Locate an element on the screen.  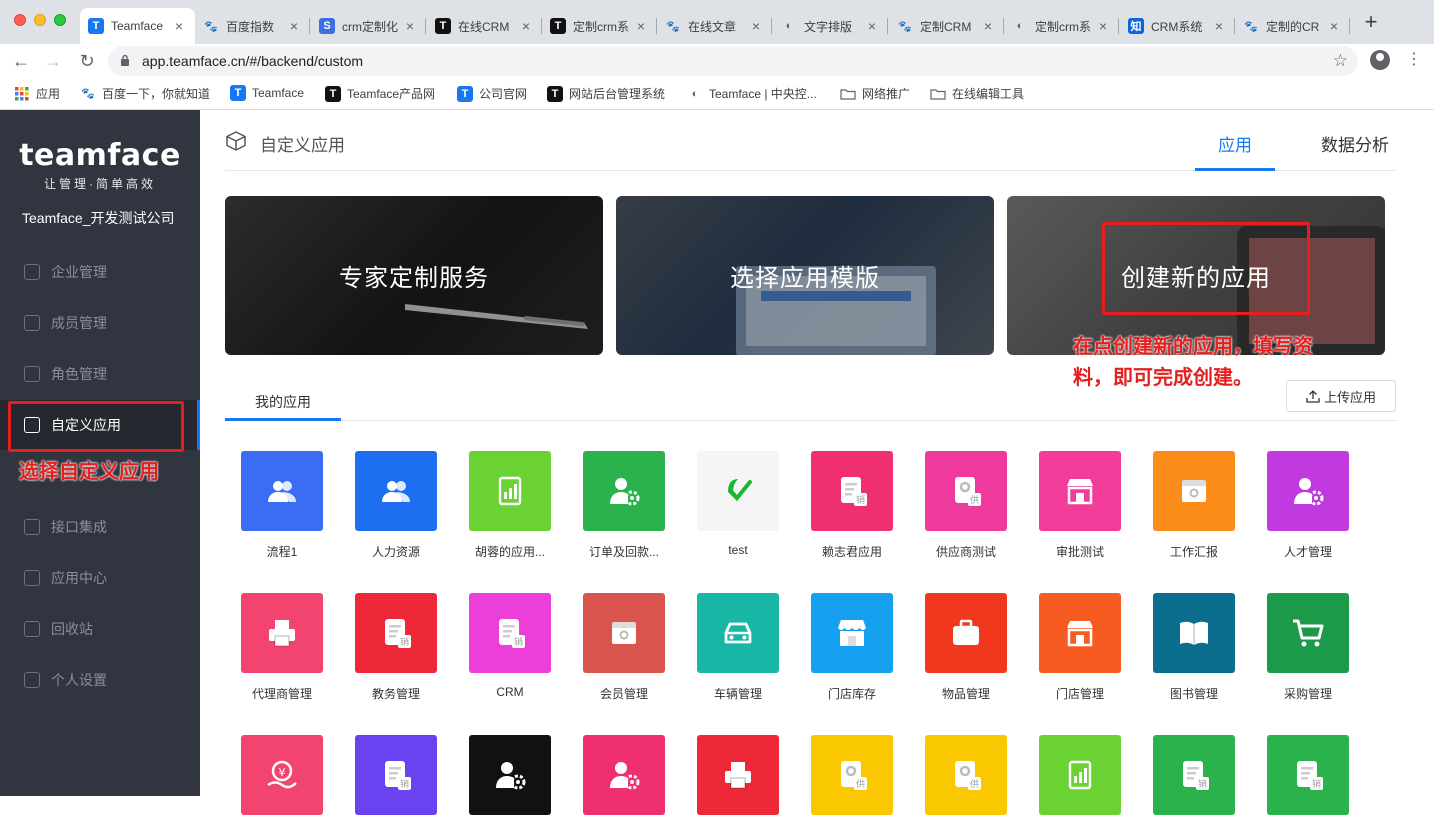
bookmark-item: 网络推广 is located at coordinates (875, 93).